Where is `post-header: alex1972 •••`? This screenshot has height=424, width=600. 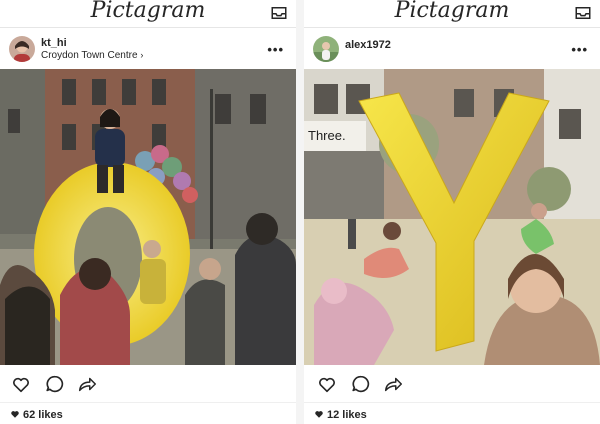
post-header: alex1972 ••• is located at coordinates (452, 50).